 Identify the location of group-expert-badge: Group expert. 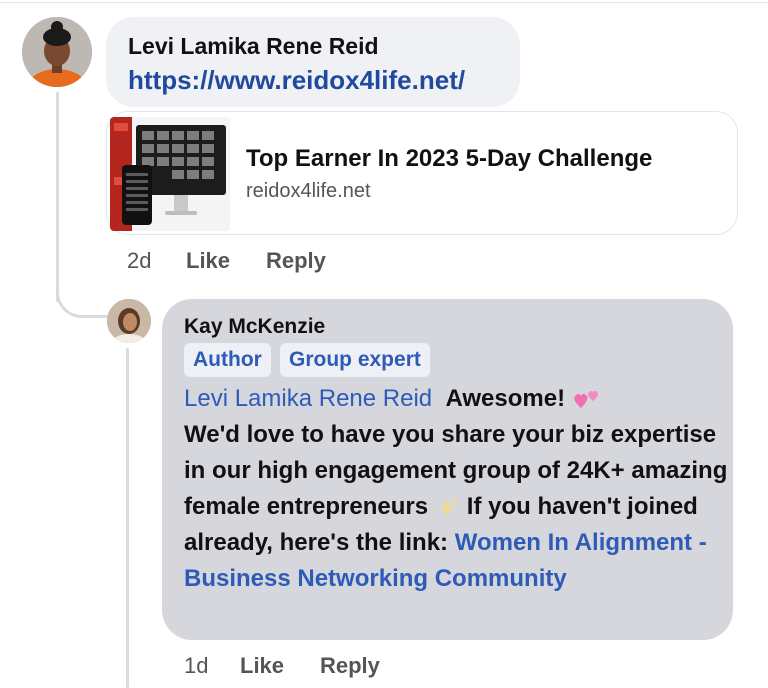
(355, 360).